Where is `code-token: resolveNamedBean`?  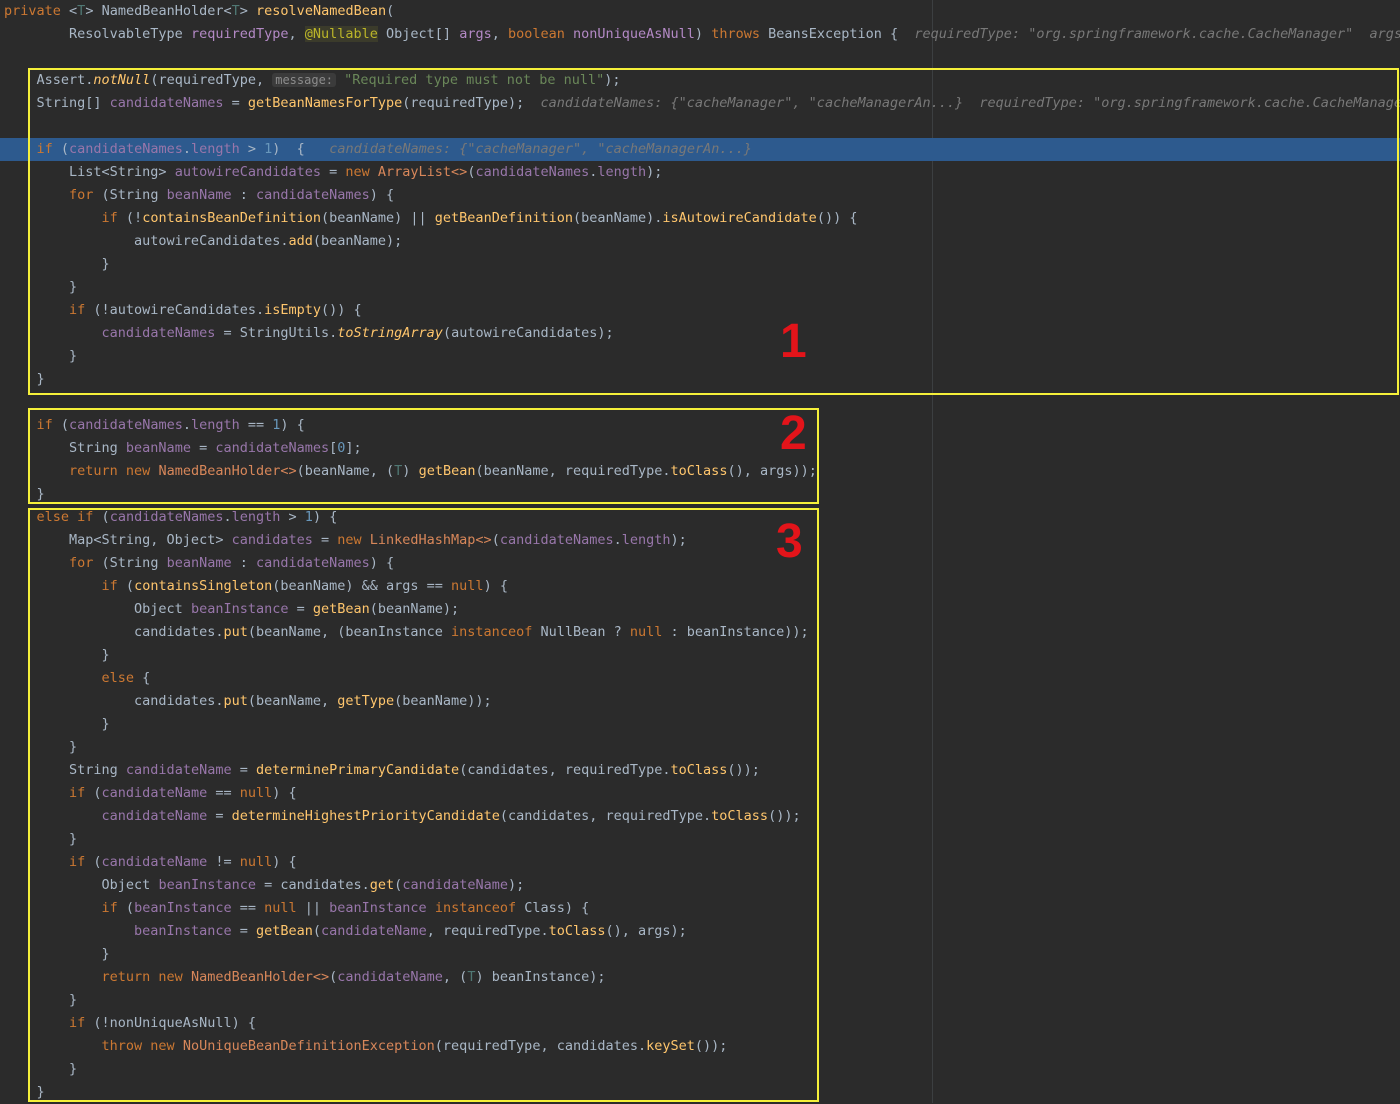
code-token: resolveNamedBean is located at coordinates (321, 11).